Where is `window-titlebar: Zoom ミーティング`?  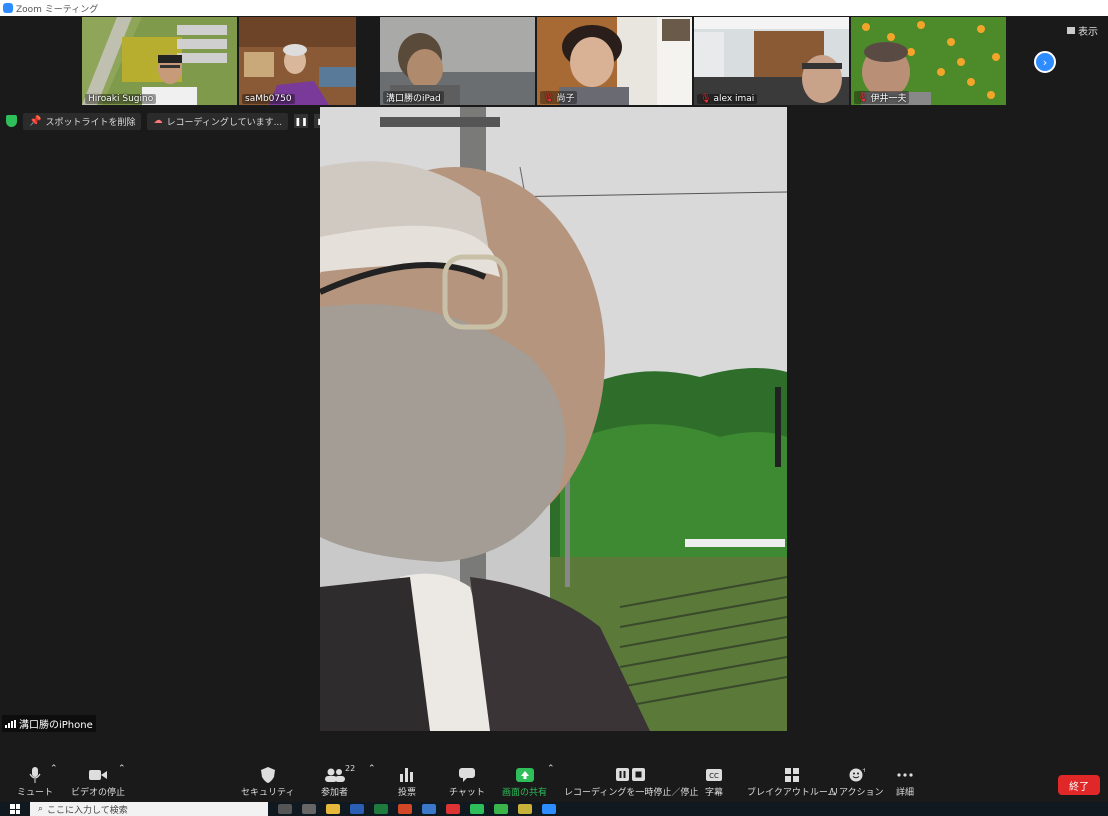
window-titlebar: Zoom ミーティング is located at coordinates (554, 8).